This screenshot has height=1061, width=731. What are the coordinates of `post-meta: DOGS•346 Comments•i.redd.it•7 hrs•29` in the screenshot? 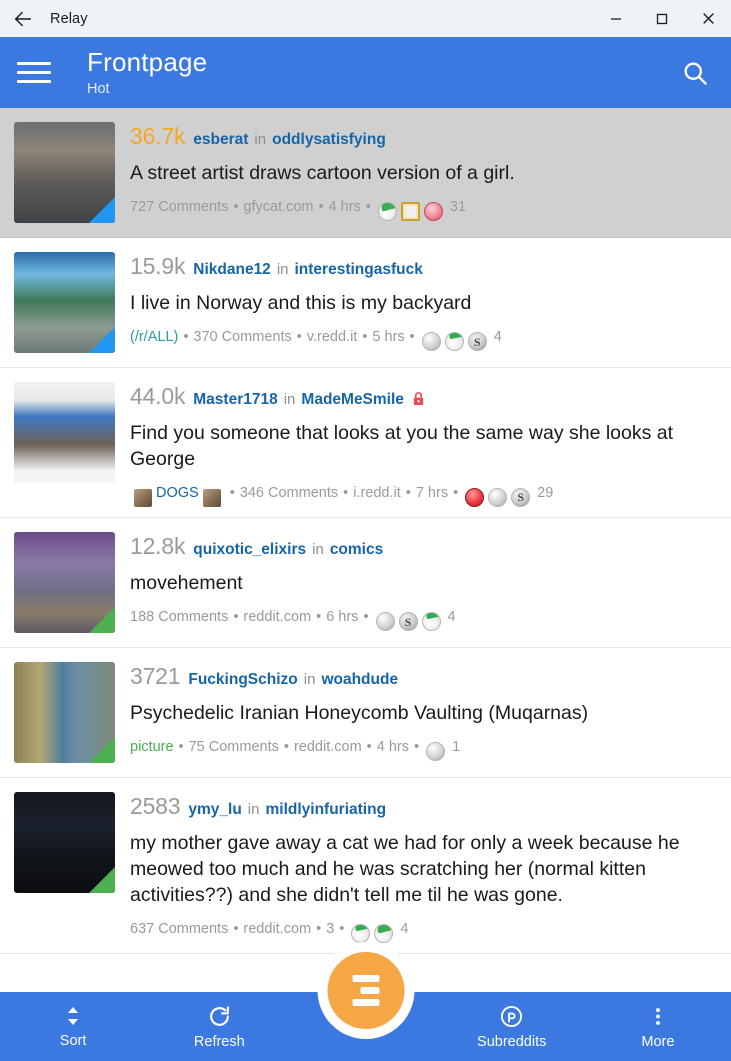 It's located at (423, 496).